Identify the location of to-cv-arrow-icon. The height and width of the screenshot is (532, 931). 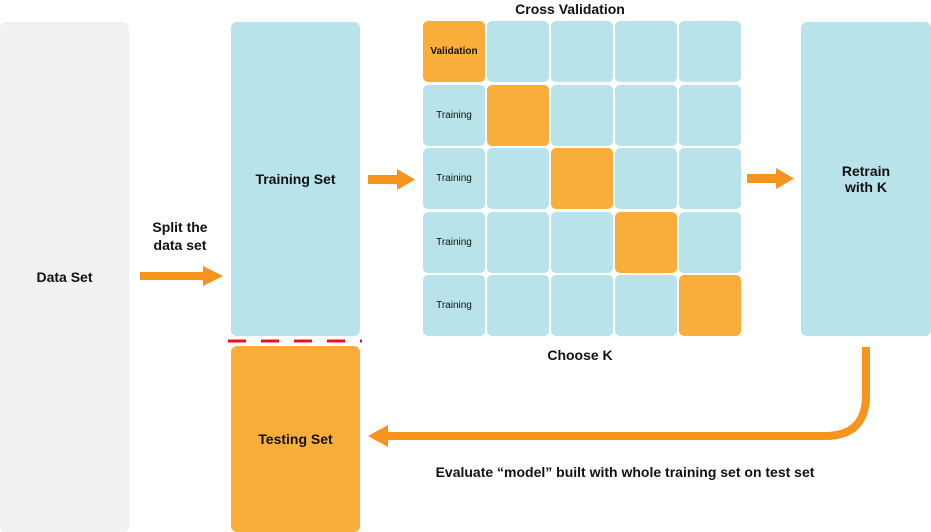
(391, 179).